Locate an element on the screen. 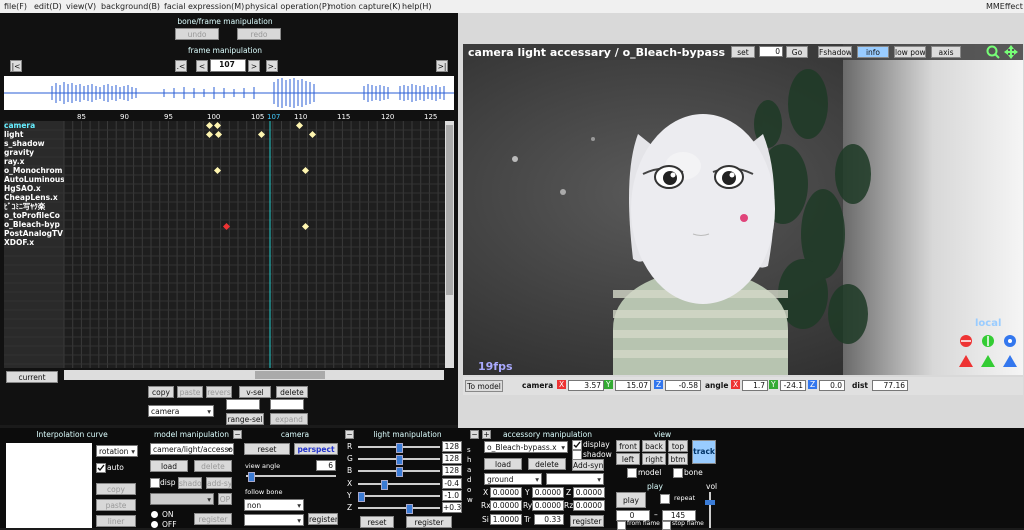  view-angle-slider-track is located at coordinates (291, 476).